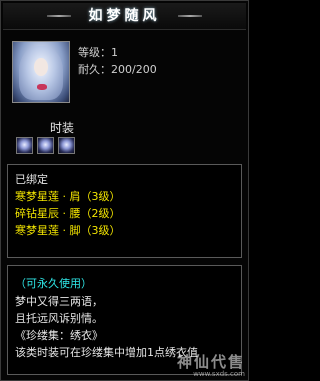 This screenshot has width=320, height=381. Describe the element at coordinates (53, 283) in the screenshot. I see `usage-note: （可永久使用）` at that location.